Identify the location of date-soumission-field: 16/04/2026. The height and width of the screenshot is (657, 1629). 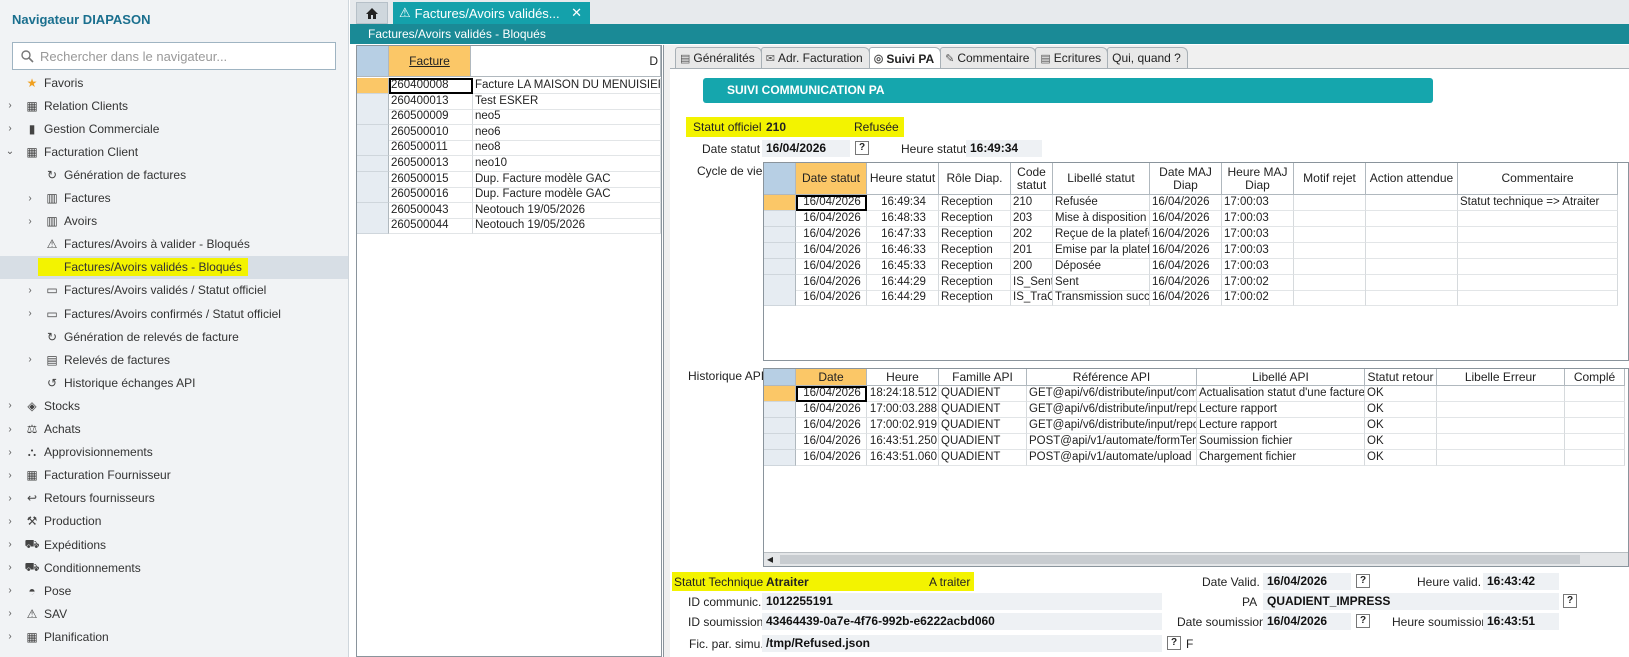
(1307, 621).